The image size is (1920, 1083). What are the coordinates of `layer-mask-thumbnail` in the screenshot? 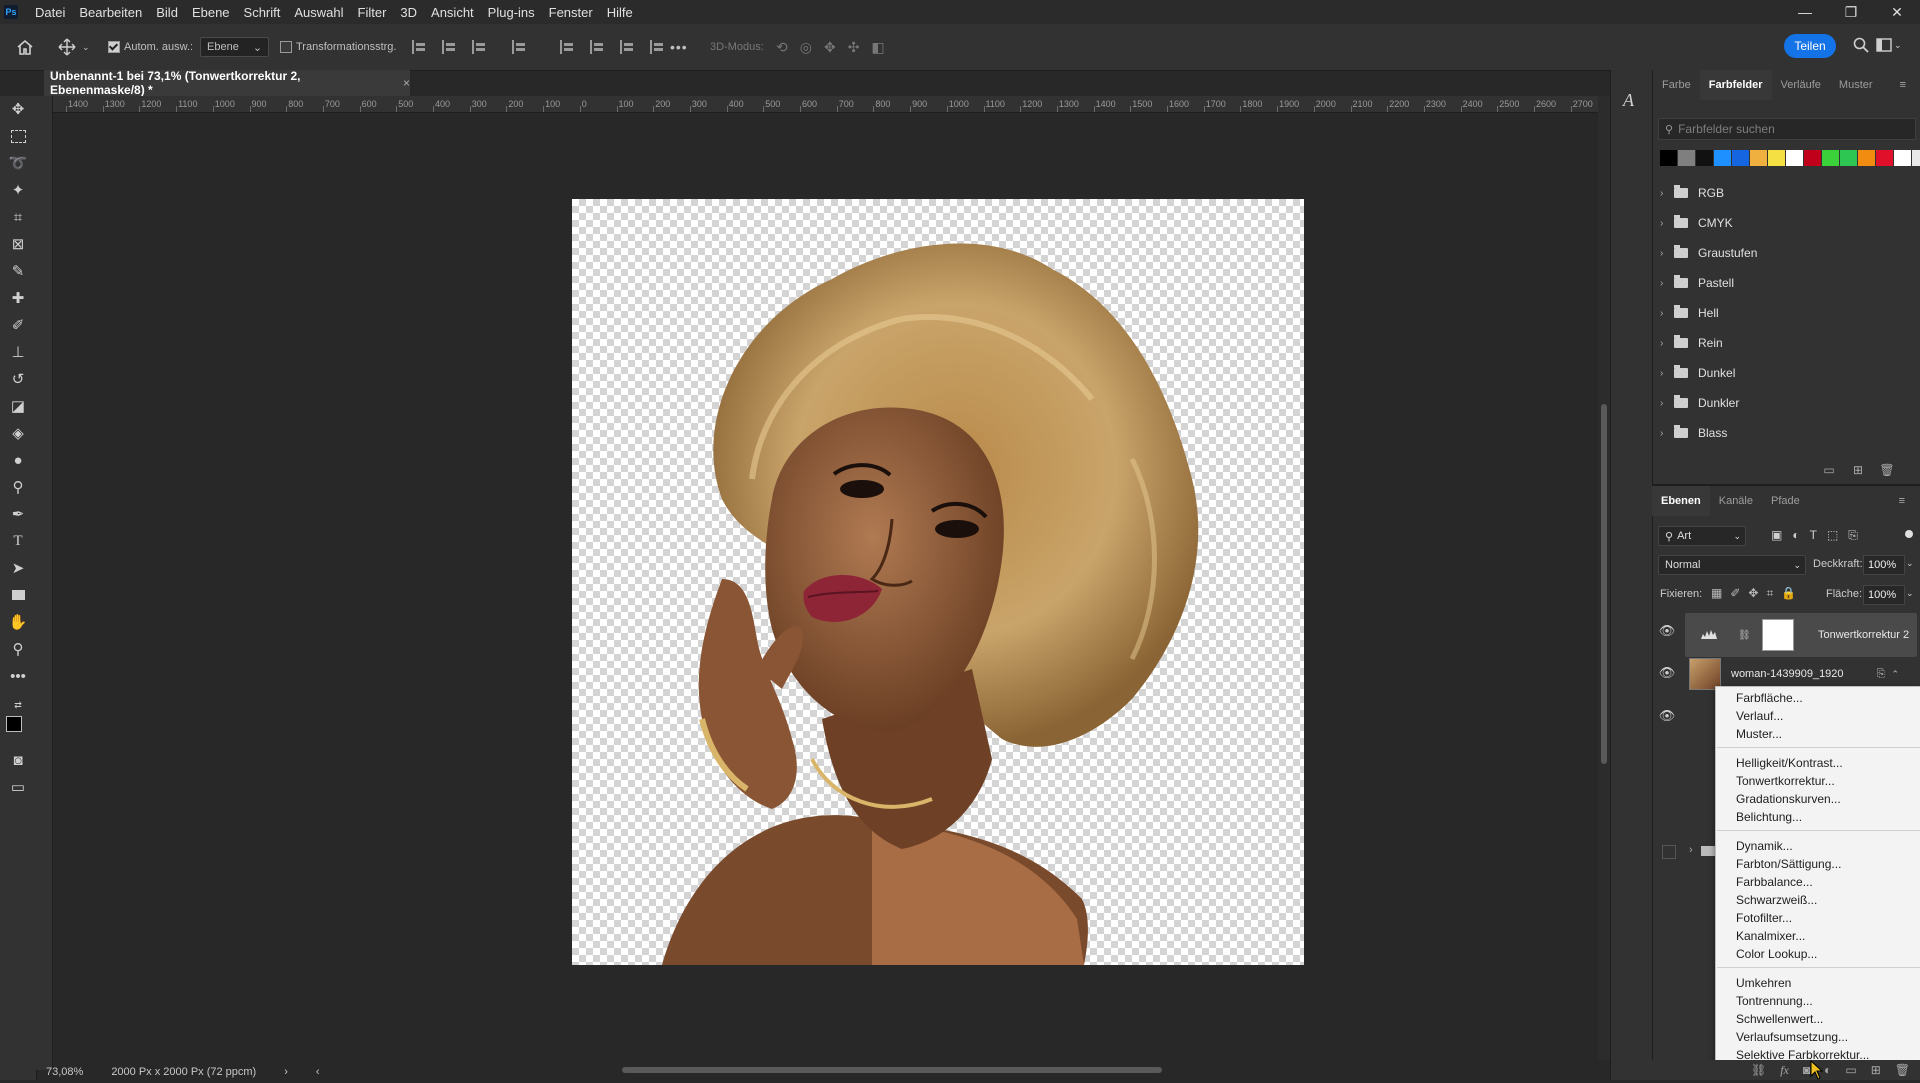 It's located at (1778, 635).